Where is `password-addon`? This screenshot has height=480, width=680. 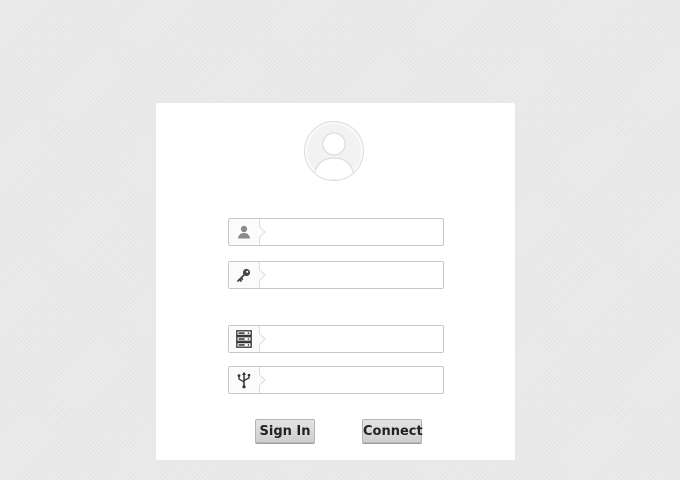
password-addon is located at coordinates (244, 275).